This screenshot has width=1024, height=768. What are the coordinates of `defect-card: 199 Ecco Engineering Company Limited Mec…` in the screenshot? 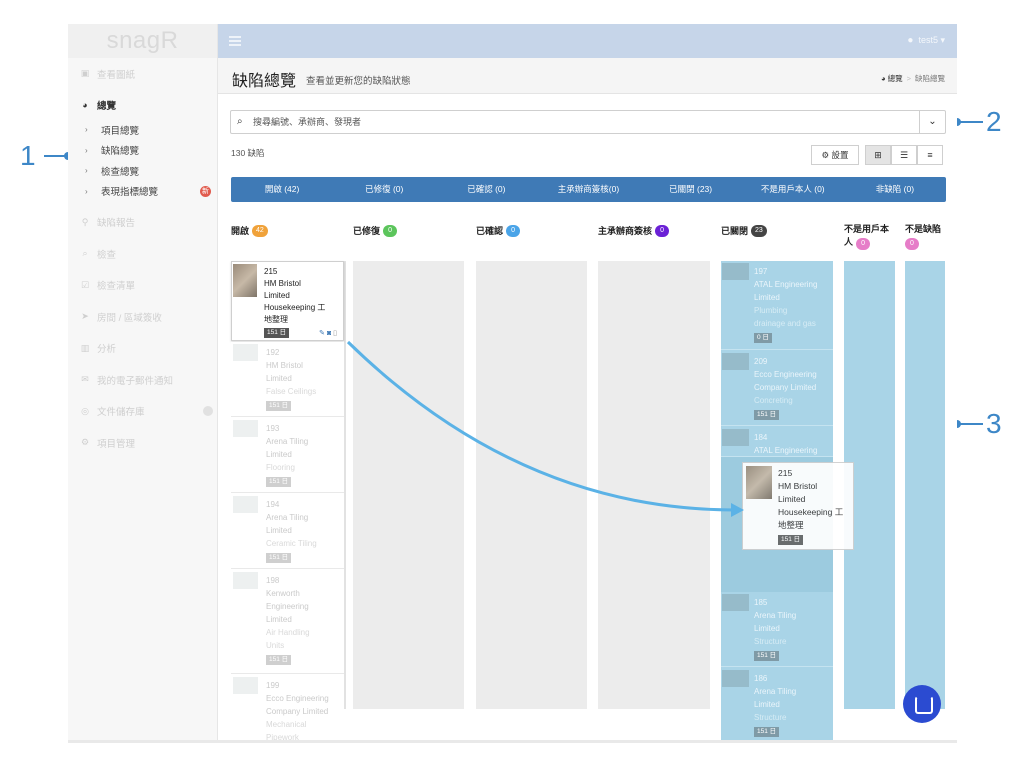 It's located at (287, 709).